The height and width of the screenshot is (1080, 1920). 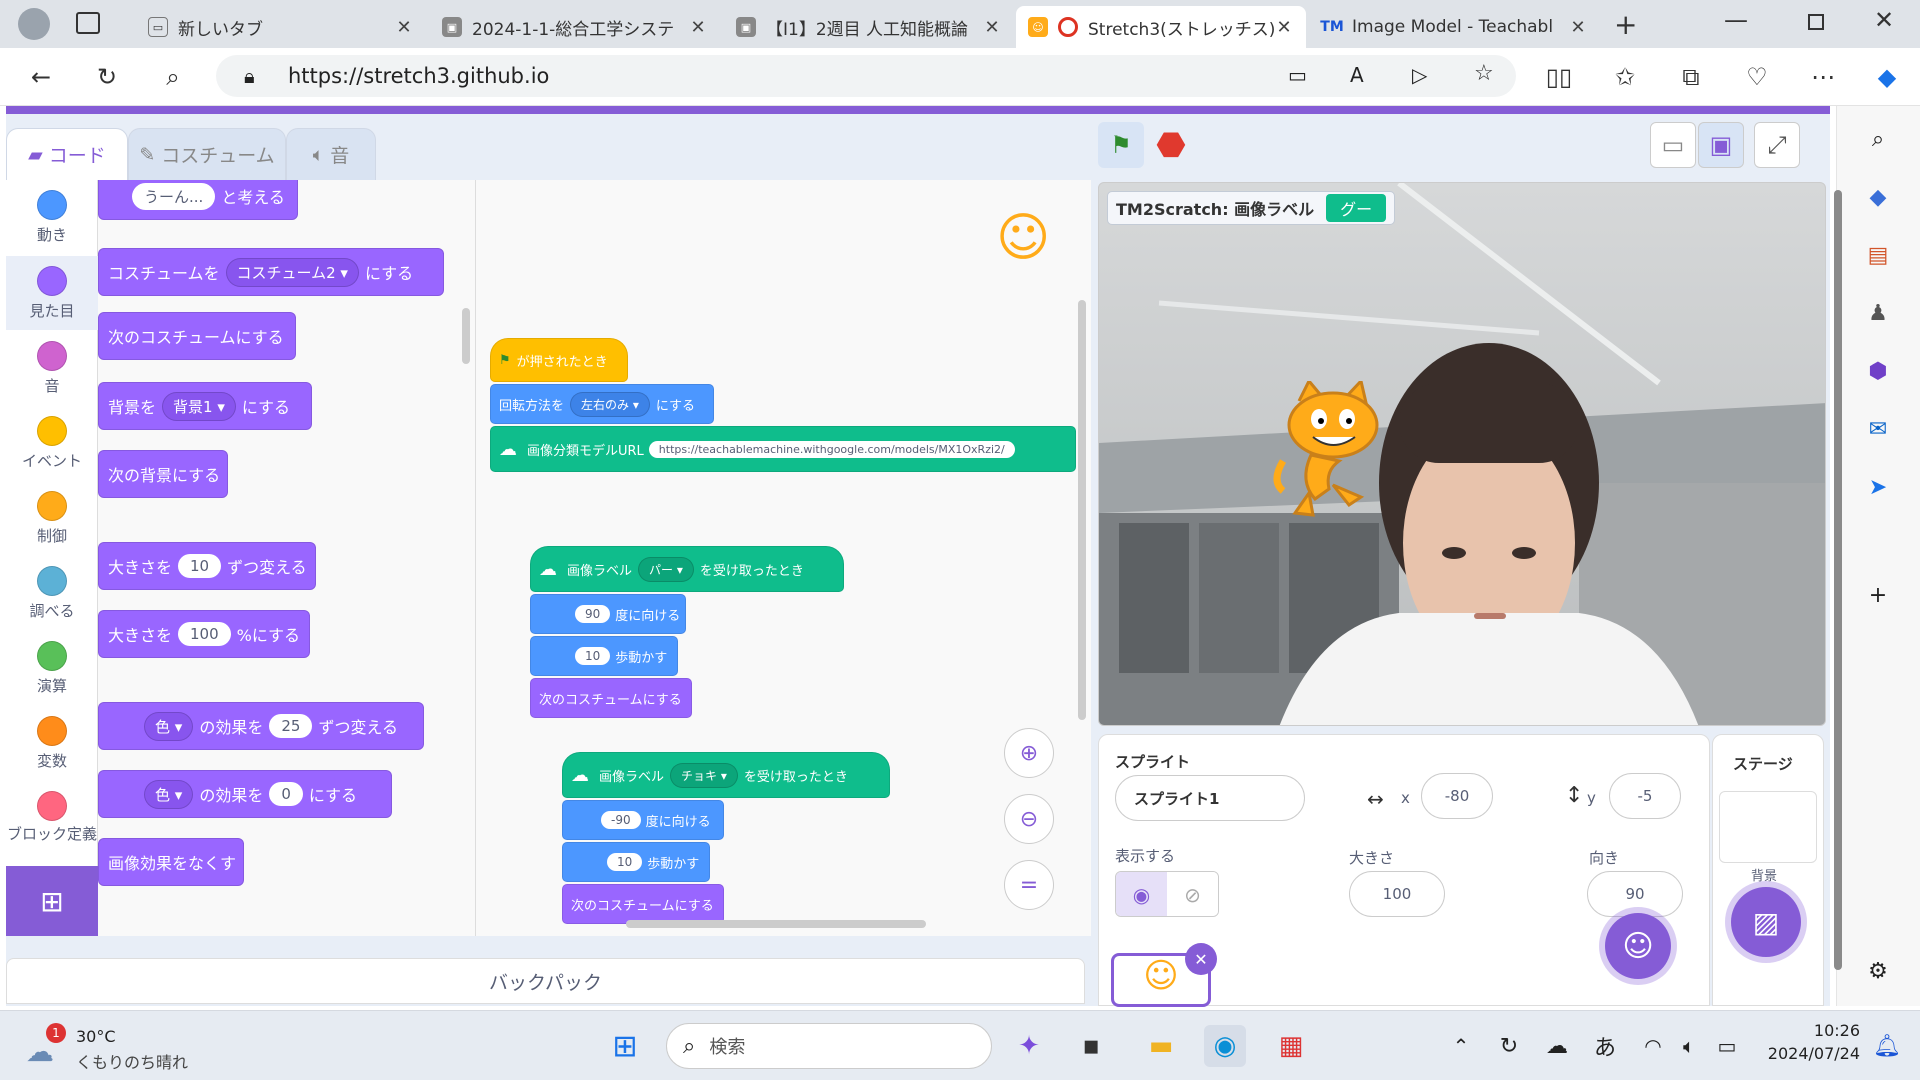 I want to click on size-input: 100, so click(x=1397, y=894).